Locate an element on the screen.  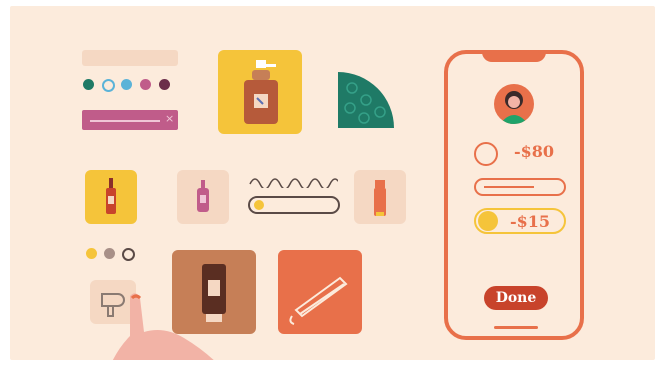
dropper-tile is located at coordinates (203, 197).